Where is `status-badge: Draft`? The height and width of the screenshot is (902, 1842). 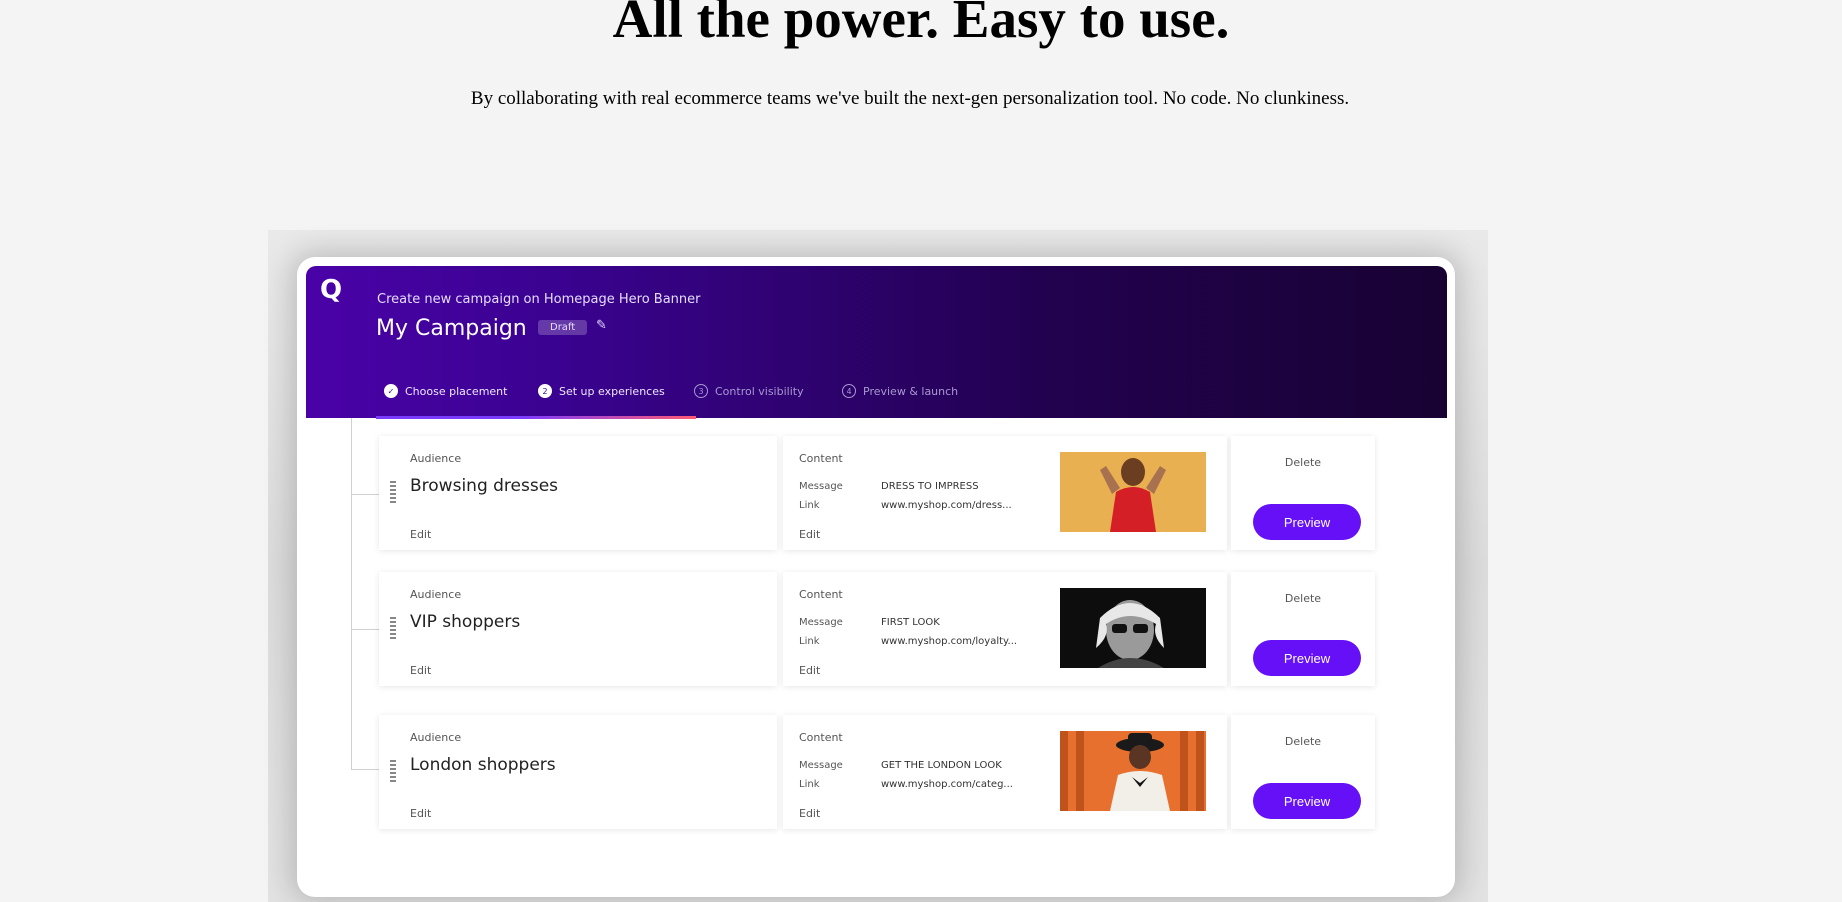
status-badge: Draft is located at coordinates (563, 327).